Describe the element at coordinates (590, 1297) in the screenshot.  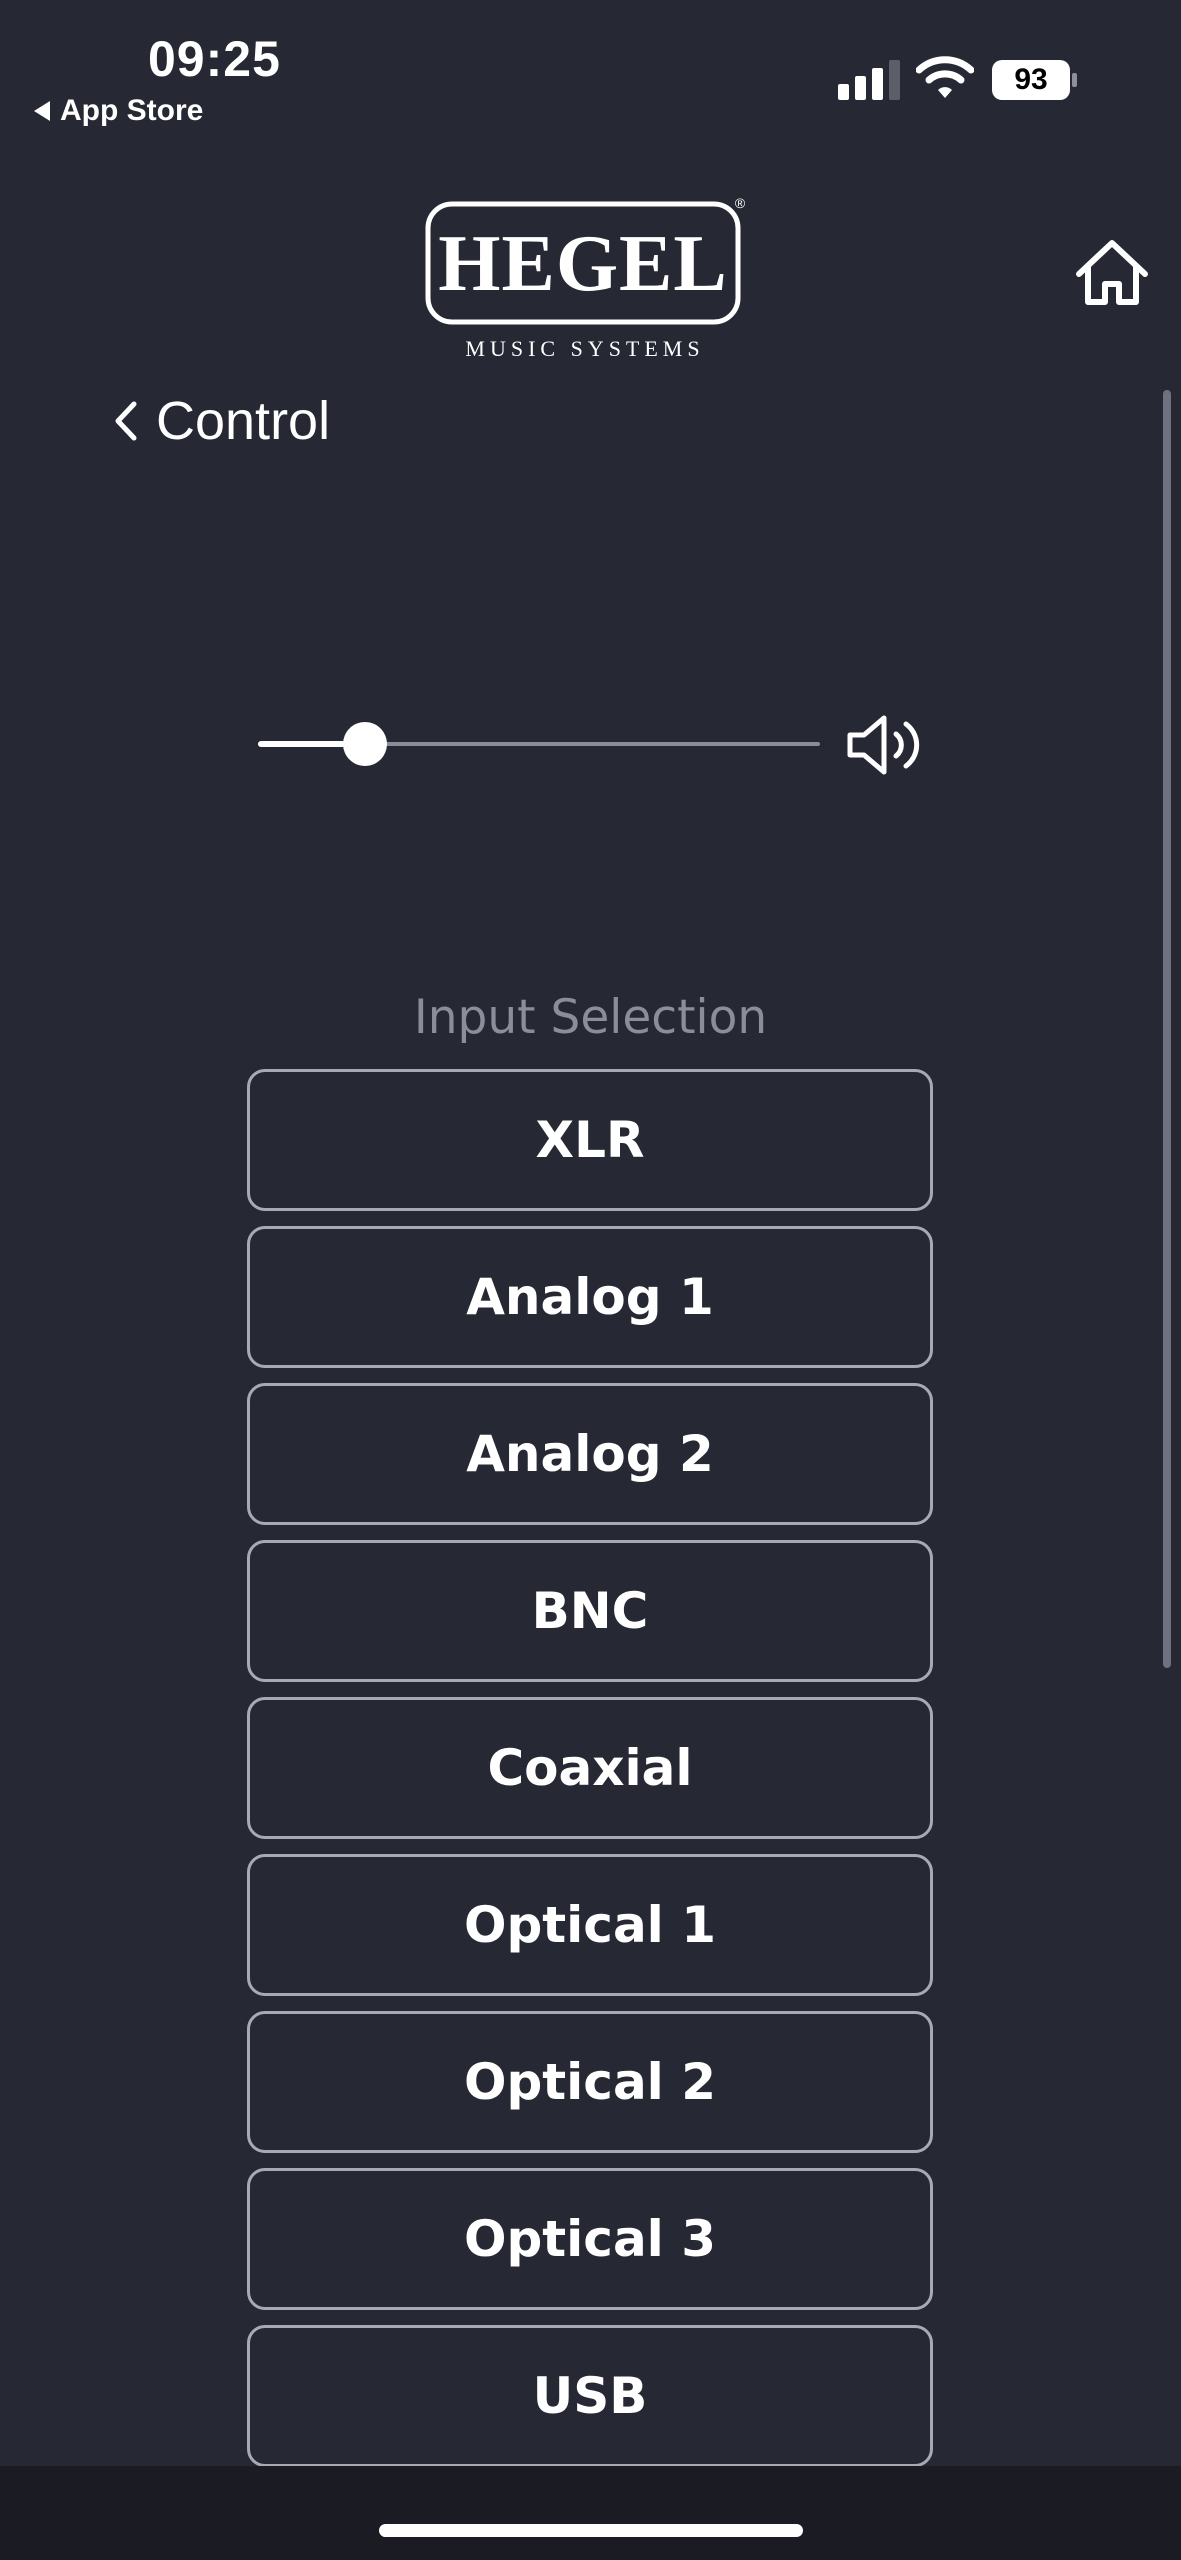
I see `input-button-analog-1: Analog 1` at that location.